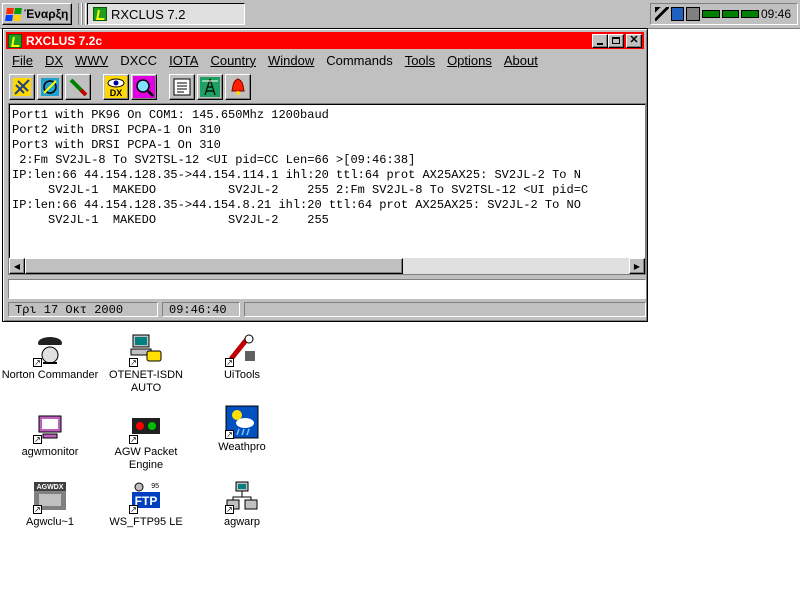 Image resolution: width=800 pixels, height=600 pixels. Describe the element at coordinates (46, 14) in the screenshot. I see `start-label: Έναρξη` at that location.